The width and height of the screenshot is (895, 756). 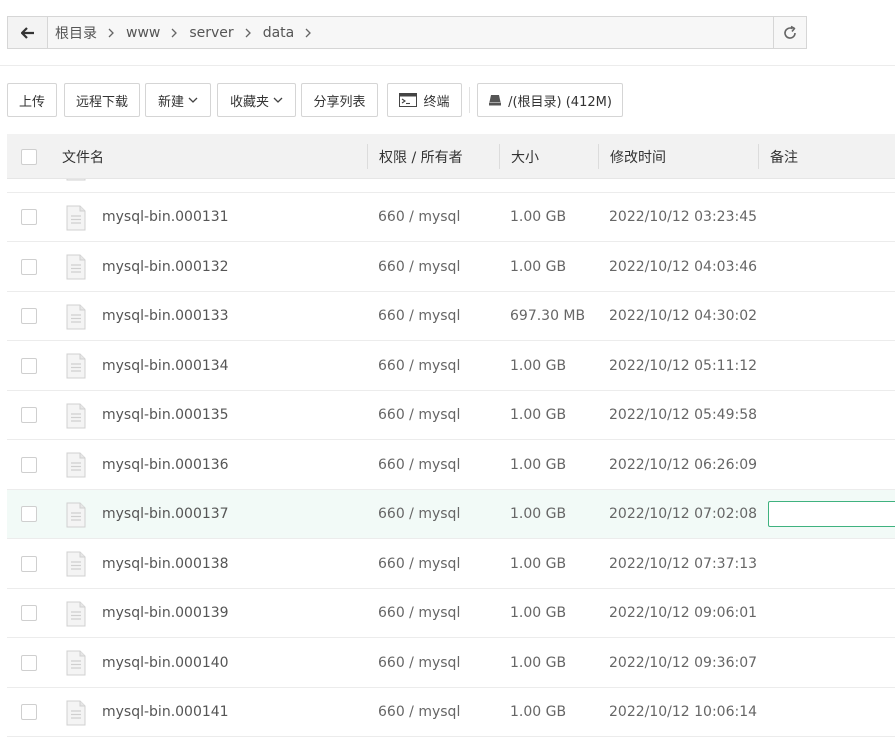 What do you see at coordinates (165, 366) in the screenshot?
I see `file-name: mysql-bin.000134` at bounding box center [165, 366].